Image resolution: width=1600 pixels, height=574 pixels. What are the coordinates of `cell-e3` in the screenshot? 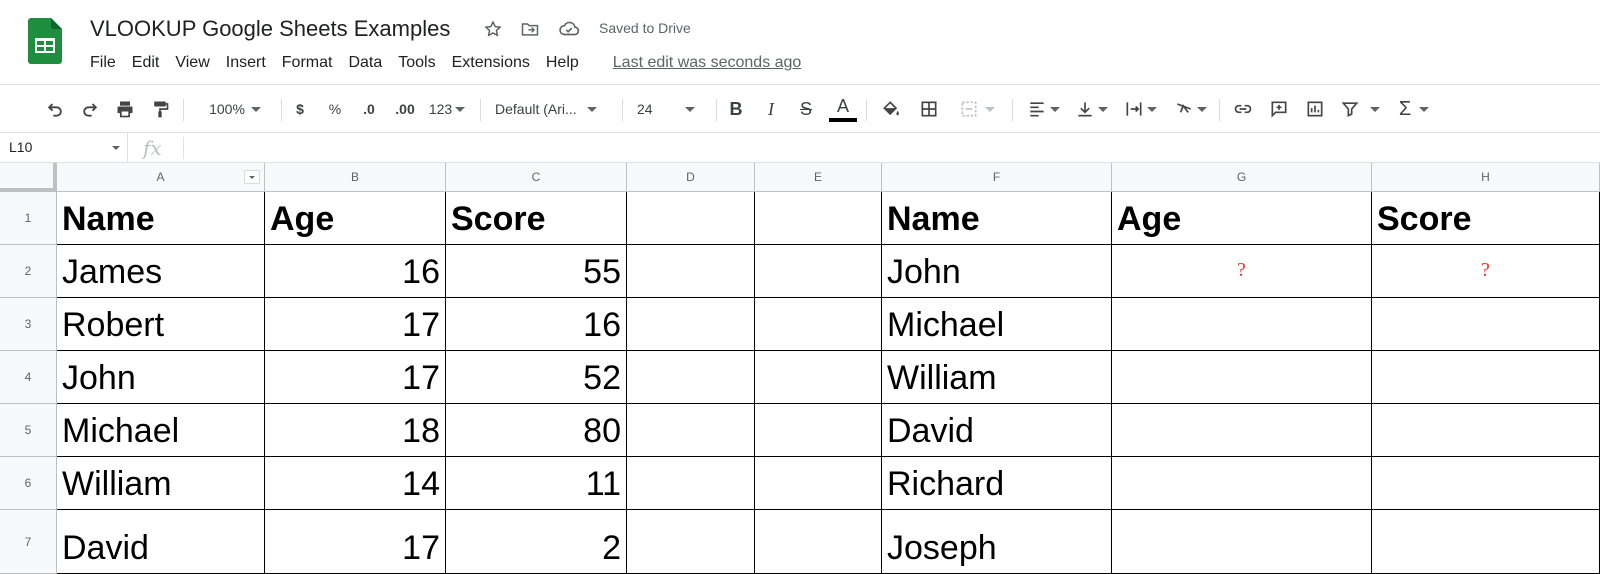 It's located at (818, 324).